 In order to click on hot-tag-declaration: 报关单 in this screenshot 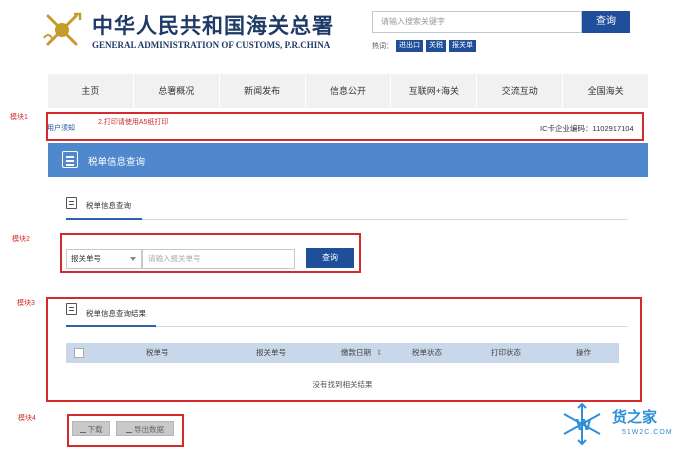, I will do `click(462, 46)`.